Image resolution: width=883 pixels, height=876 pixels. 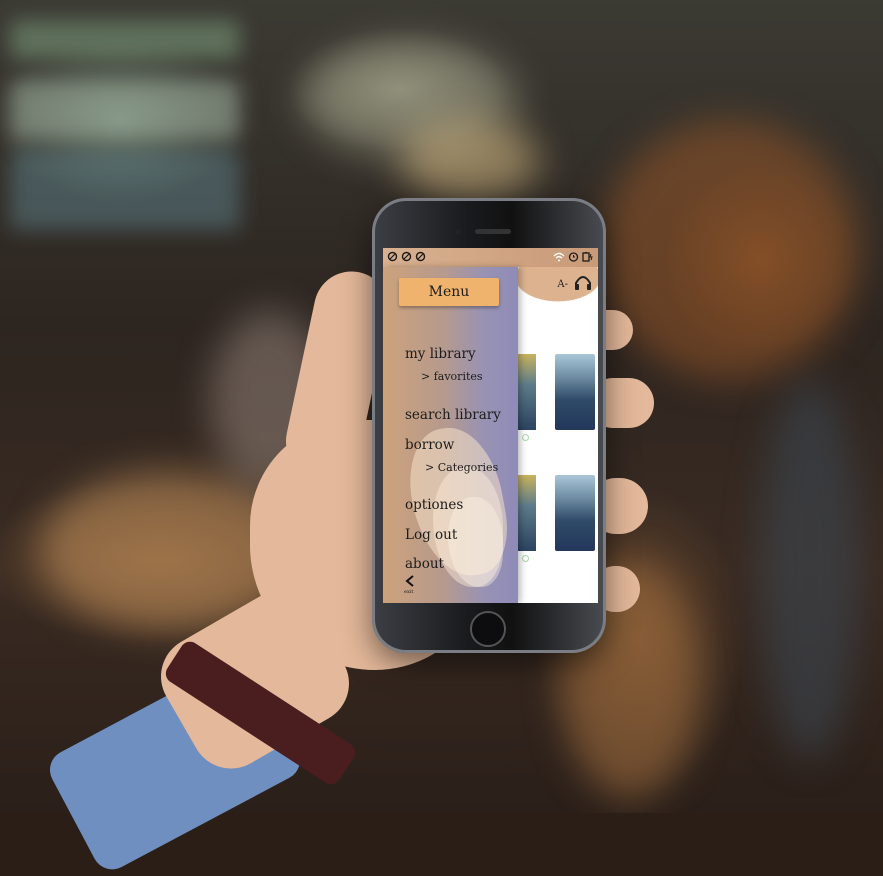 I want to click on menu-item-categories: > Categories, so click(x=461, y=467).